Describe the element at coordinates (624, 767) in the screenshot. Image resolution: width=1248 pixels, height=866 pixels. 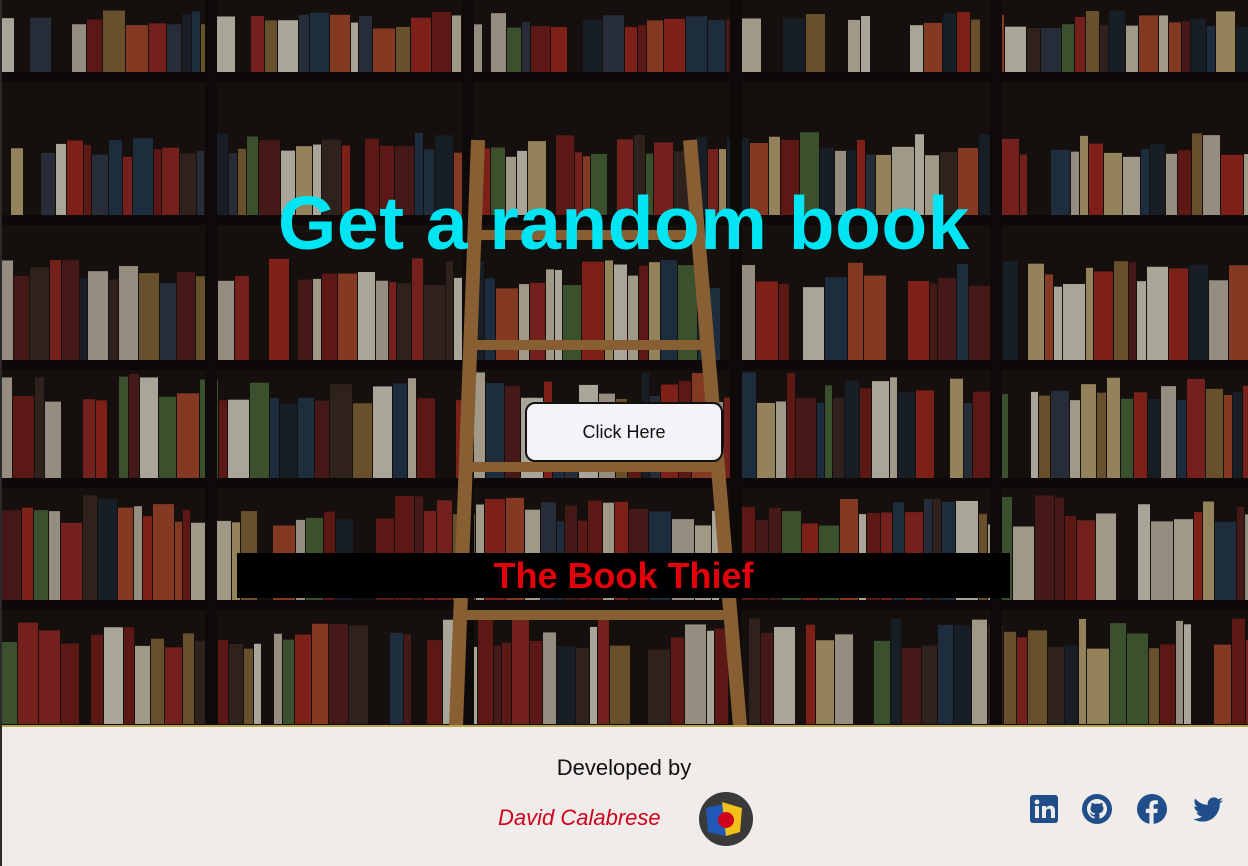
I see `developed-by-label: Developed by` at that location.